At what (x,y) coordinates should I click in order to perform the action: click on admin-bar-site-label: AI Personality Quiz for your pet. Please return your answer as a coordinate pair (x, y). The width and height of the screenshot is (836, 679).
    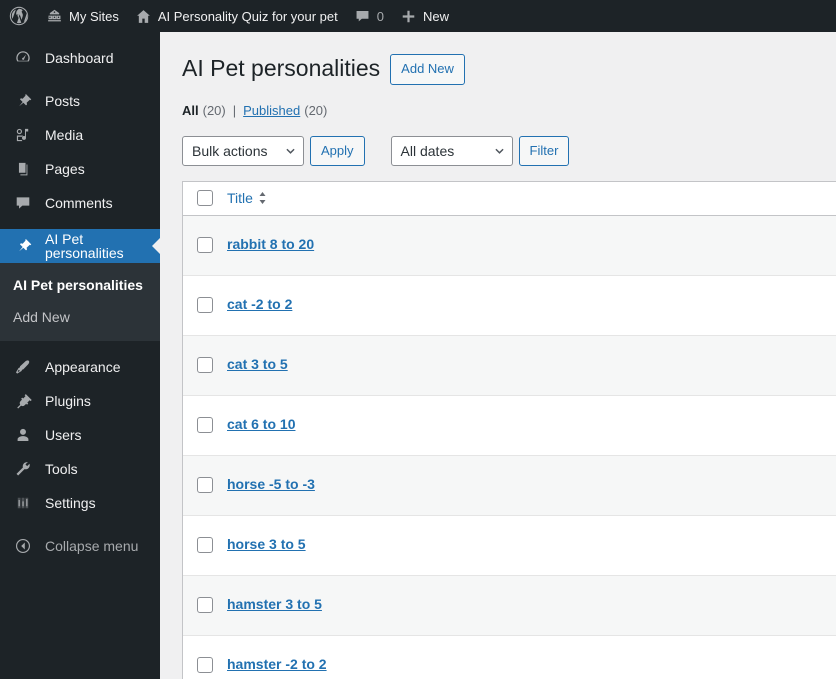
    Looking at the image, I should click on (247, 16).